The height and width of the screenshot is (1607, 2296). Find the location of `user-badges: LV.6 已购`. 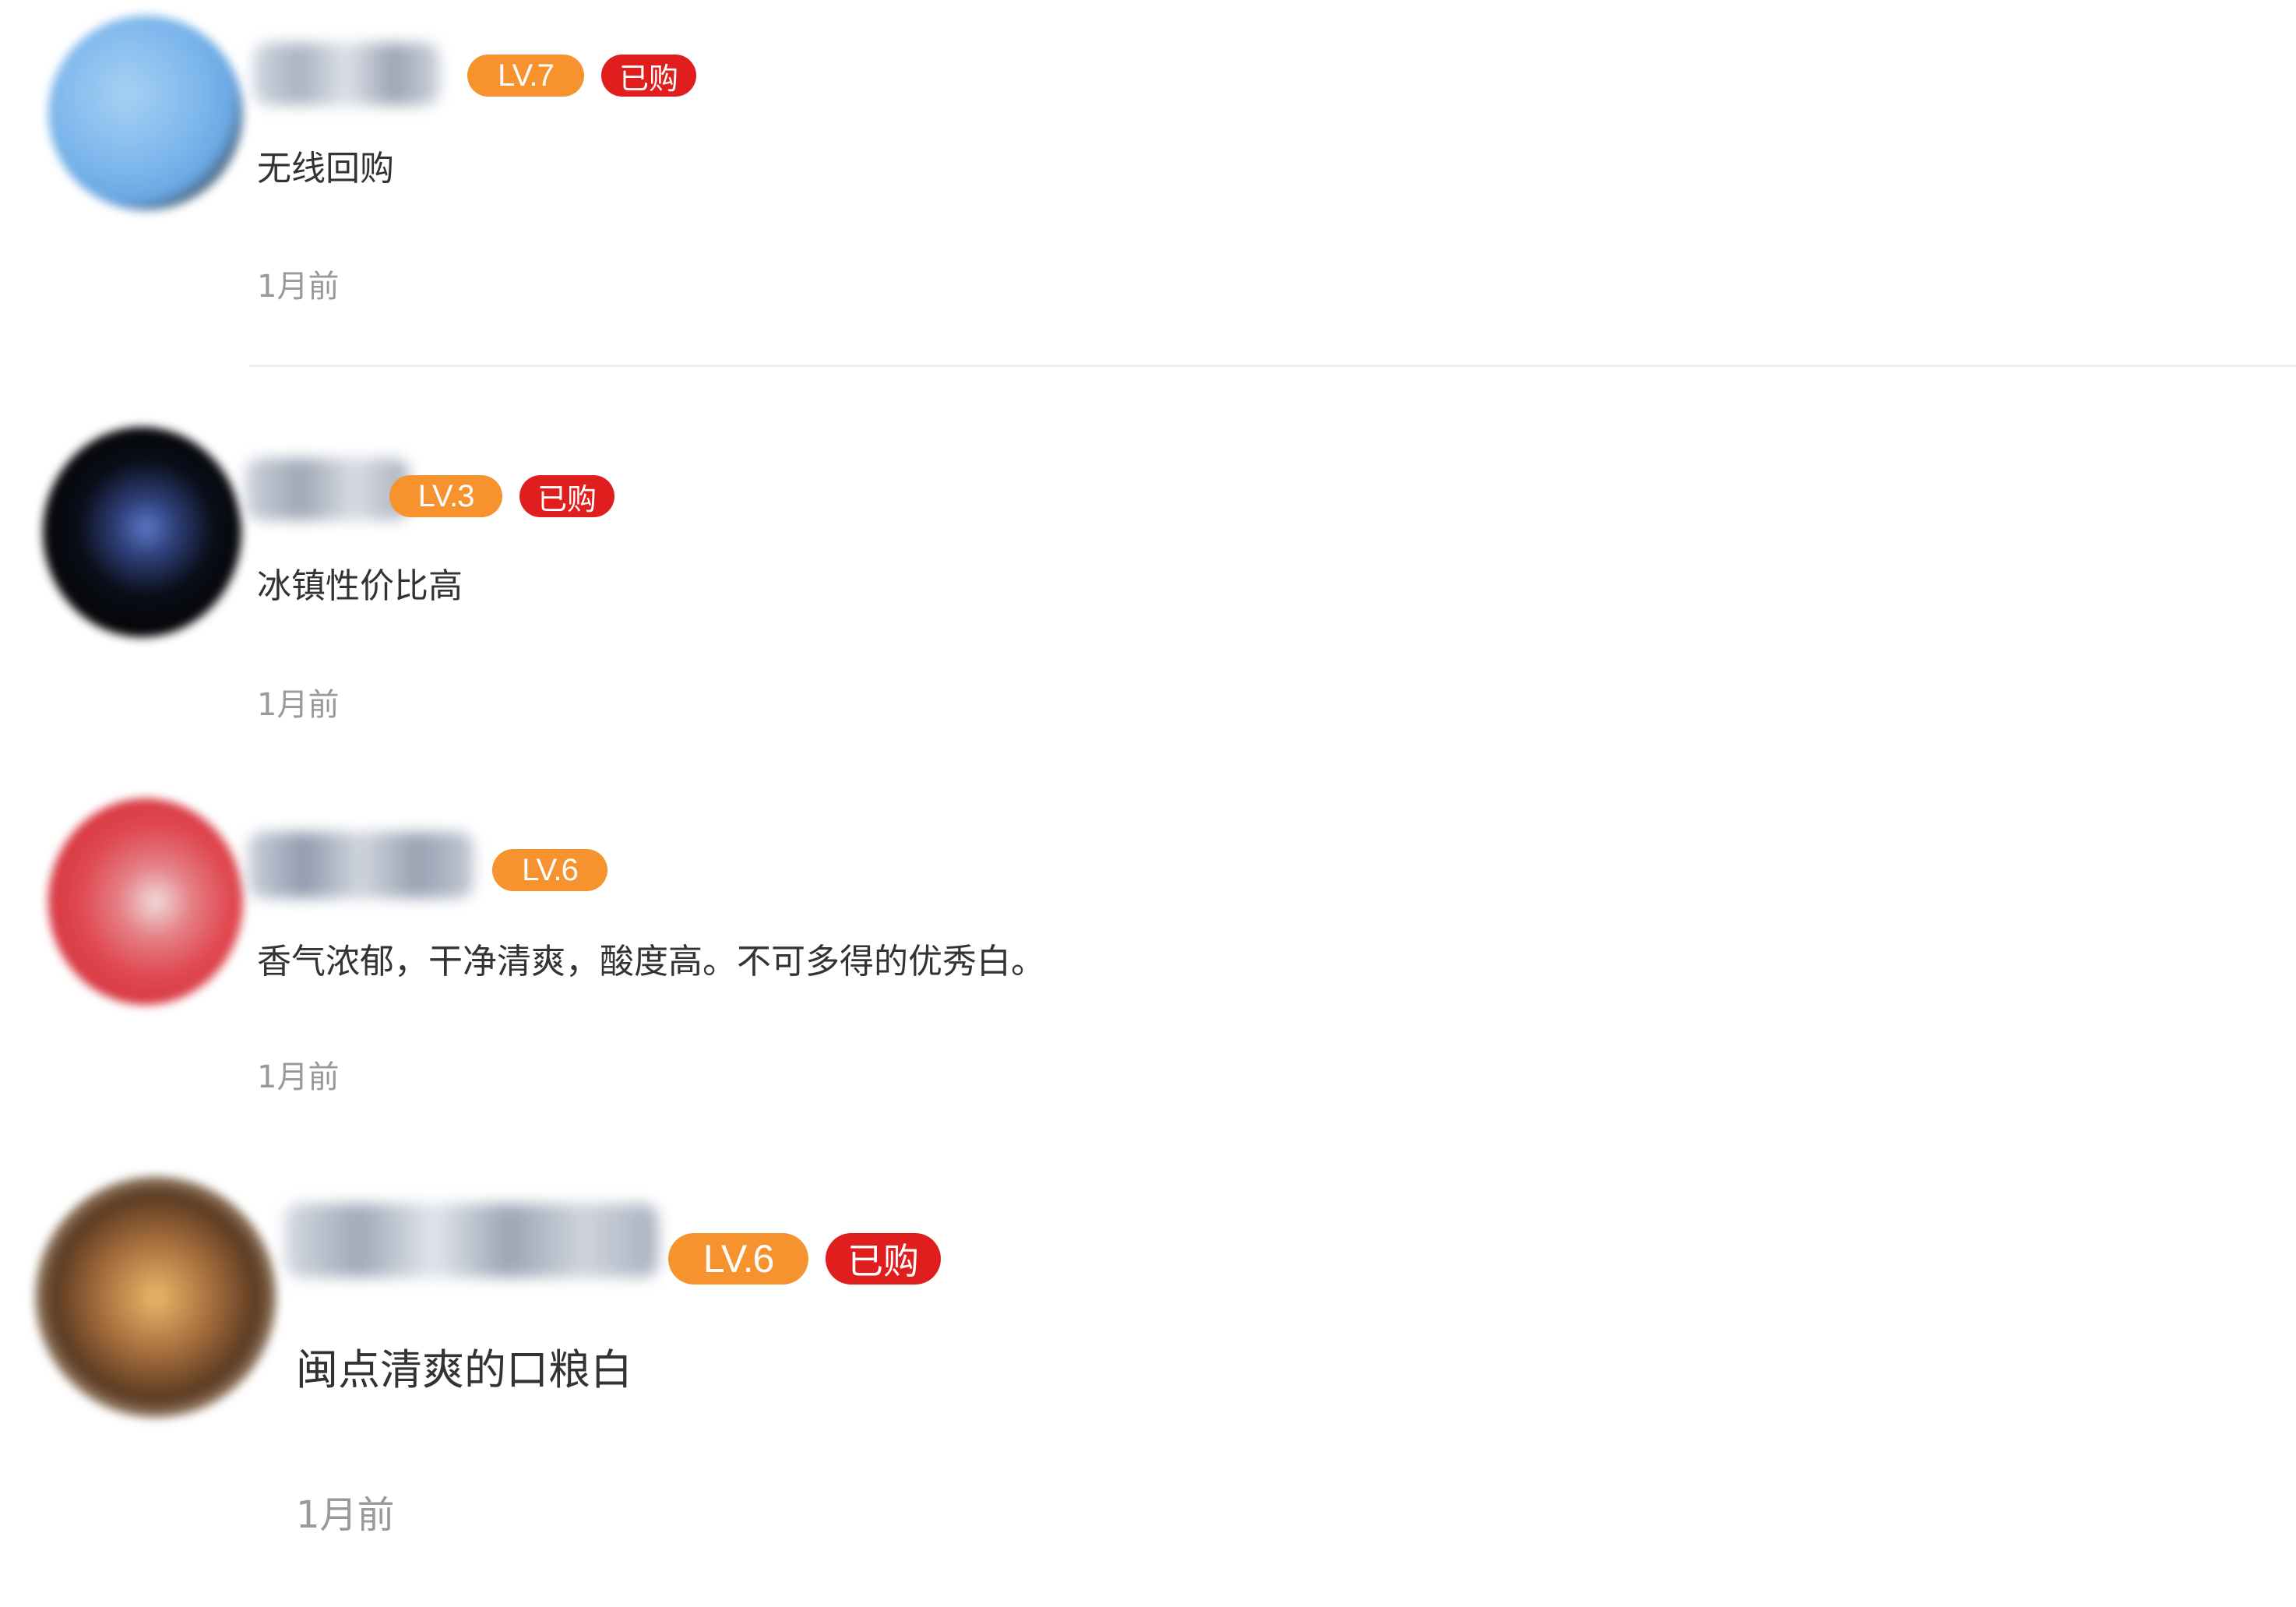

user-badges: LV.6 已购 is located at coordinates (804, 1259).